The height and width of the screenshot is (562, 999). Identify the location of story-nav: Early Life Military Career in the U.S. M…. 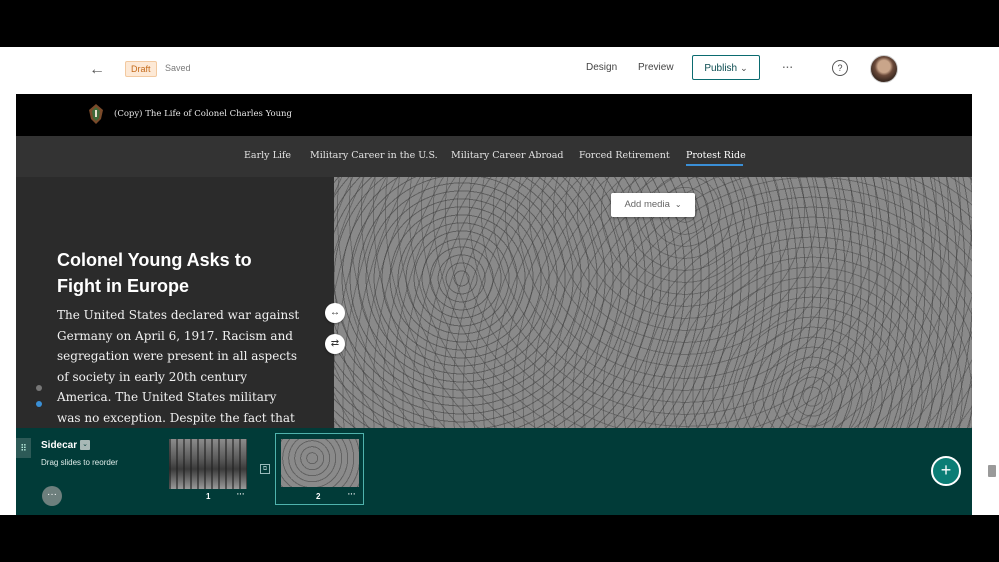
(494, 156).